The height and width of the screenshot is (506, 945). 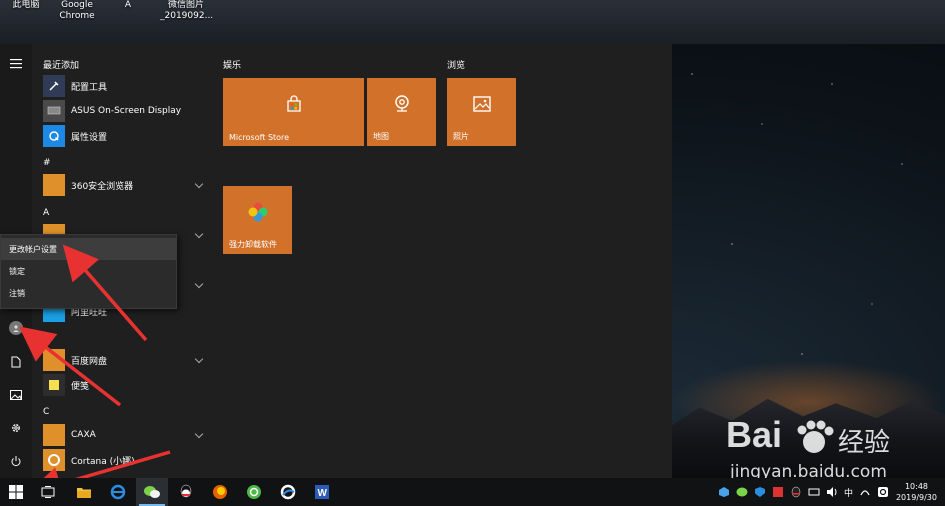 I want to click on 360-browser-icon, so click(x=254, y=492).